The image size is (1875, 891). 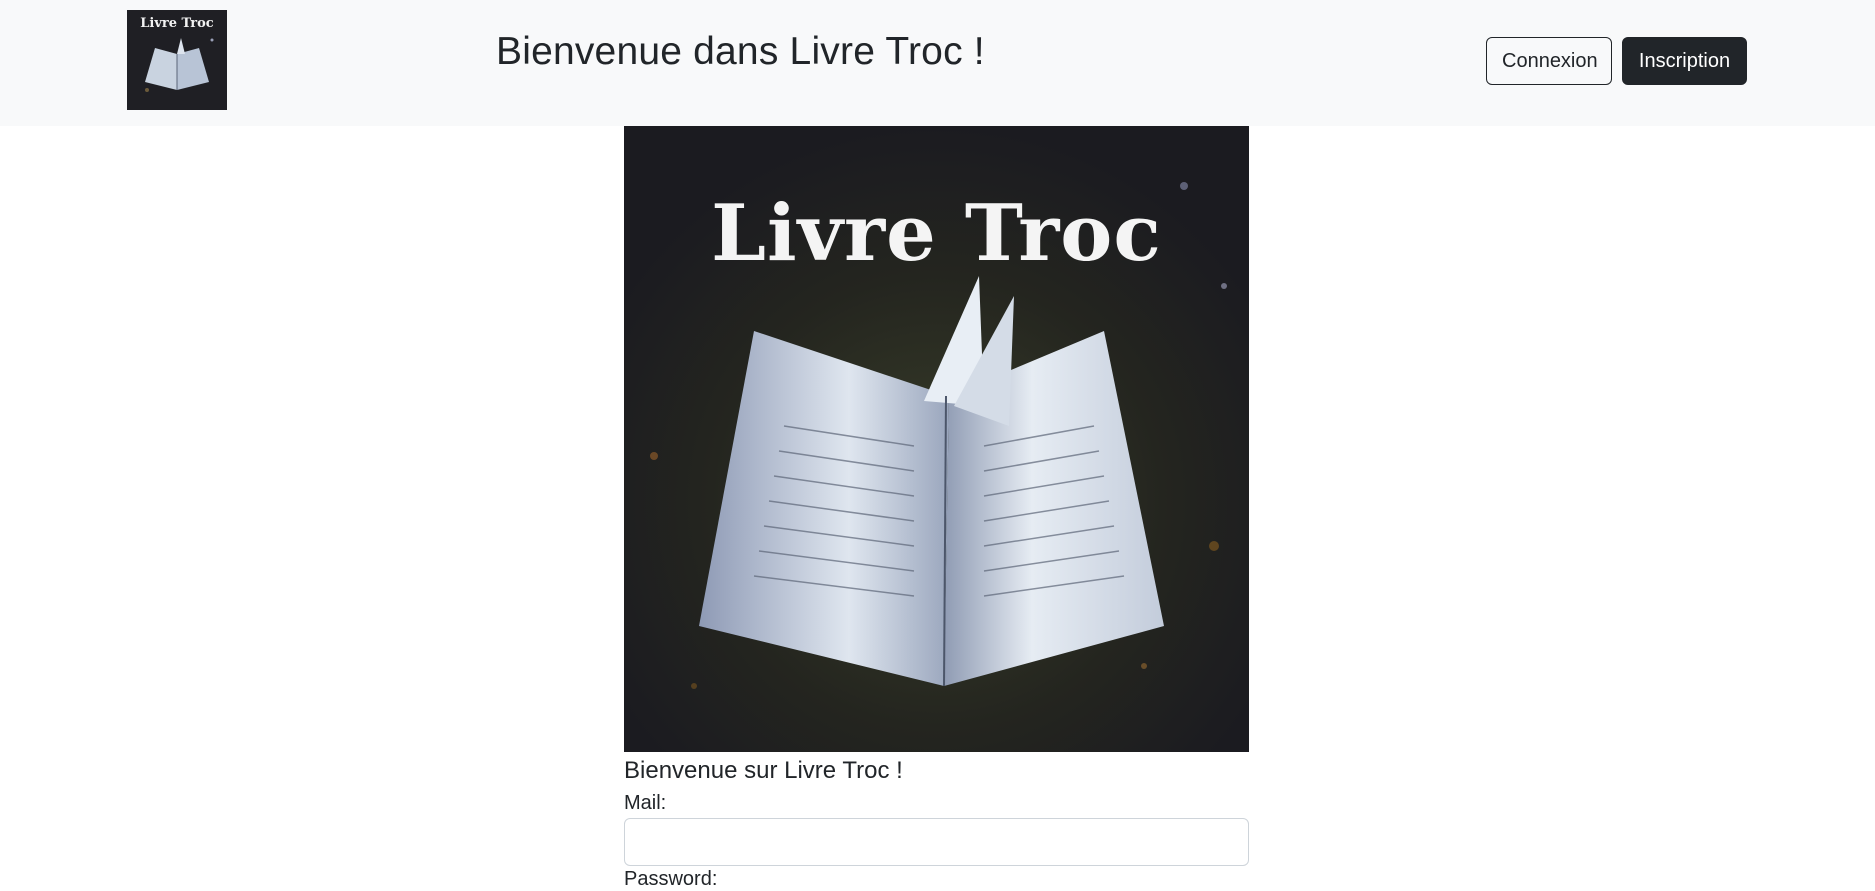 What do you see at coordinates (645, 803) in the screenshot?
I see `mail-label: Mail:` at bounding box center [645, 803].